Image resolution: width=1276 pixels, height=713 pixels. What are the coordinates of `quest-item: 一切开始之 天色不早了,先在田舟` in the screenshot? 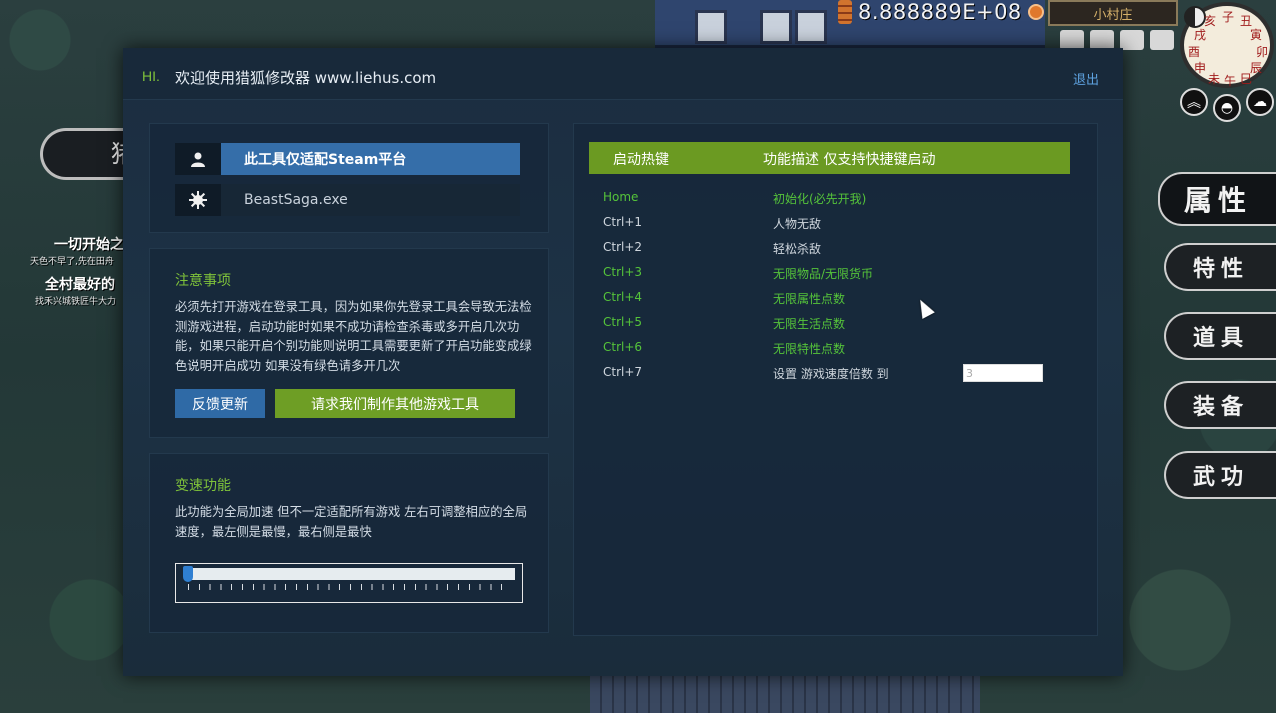 It's located at (77, 250).